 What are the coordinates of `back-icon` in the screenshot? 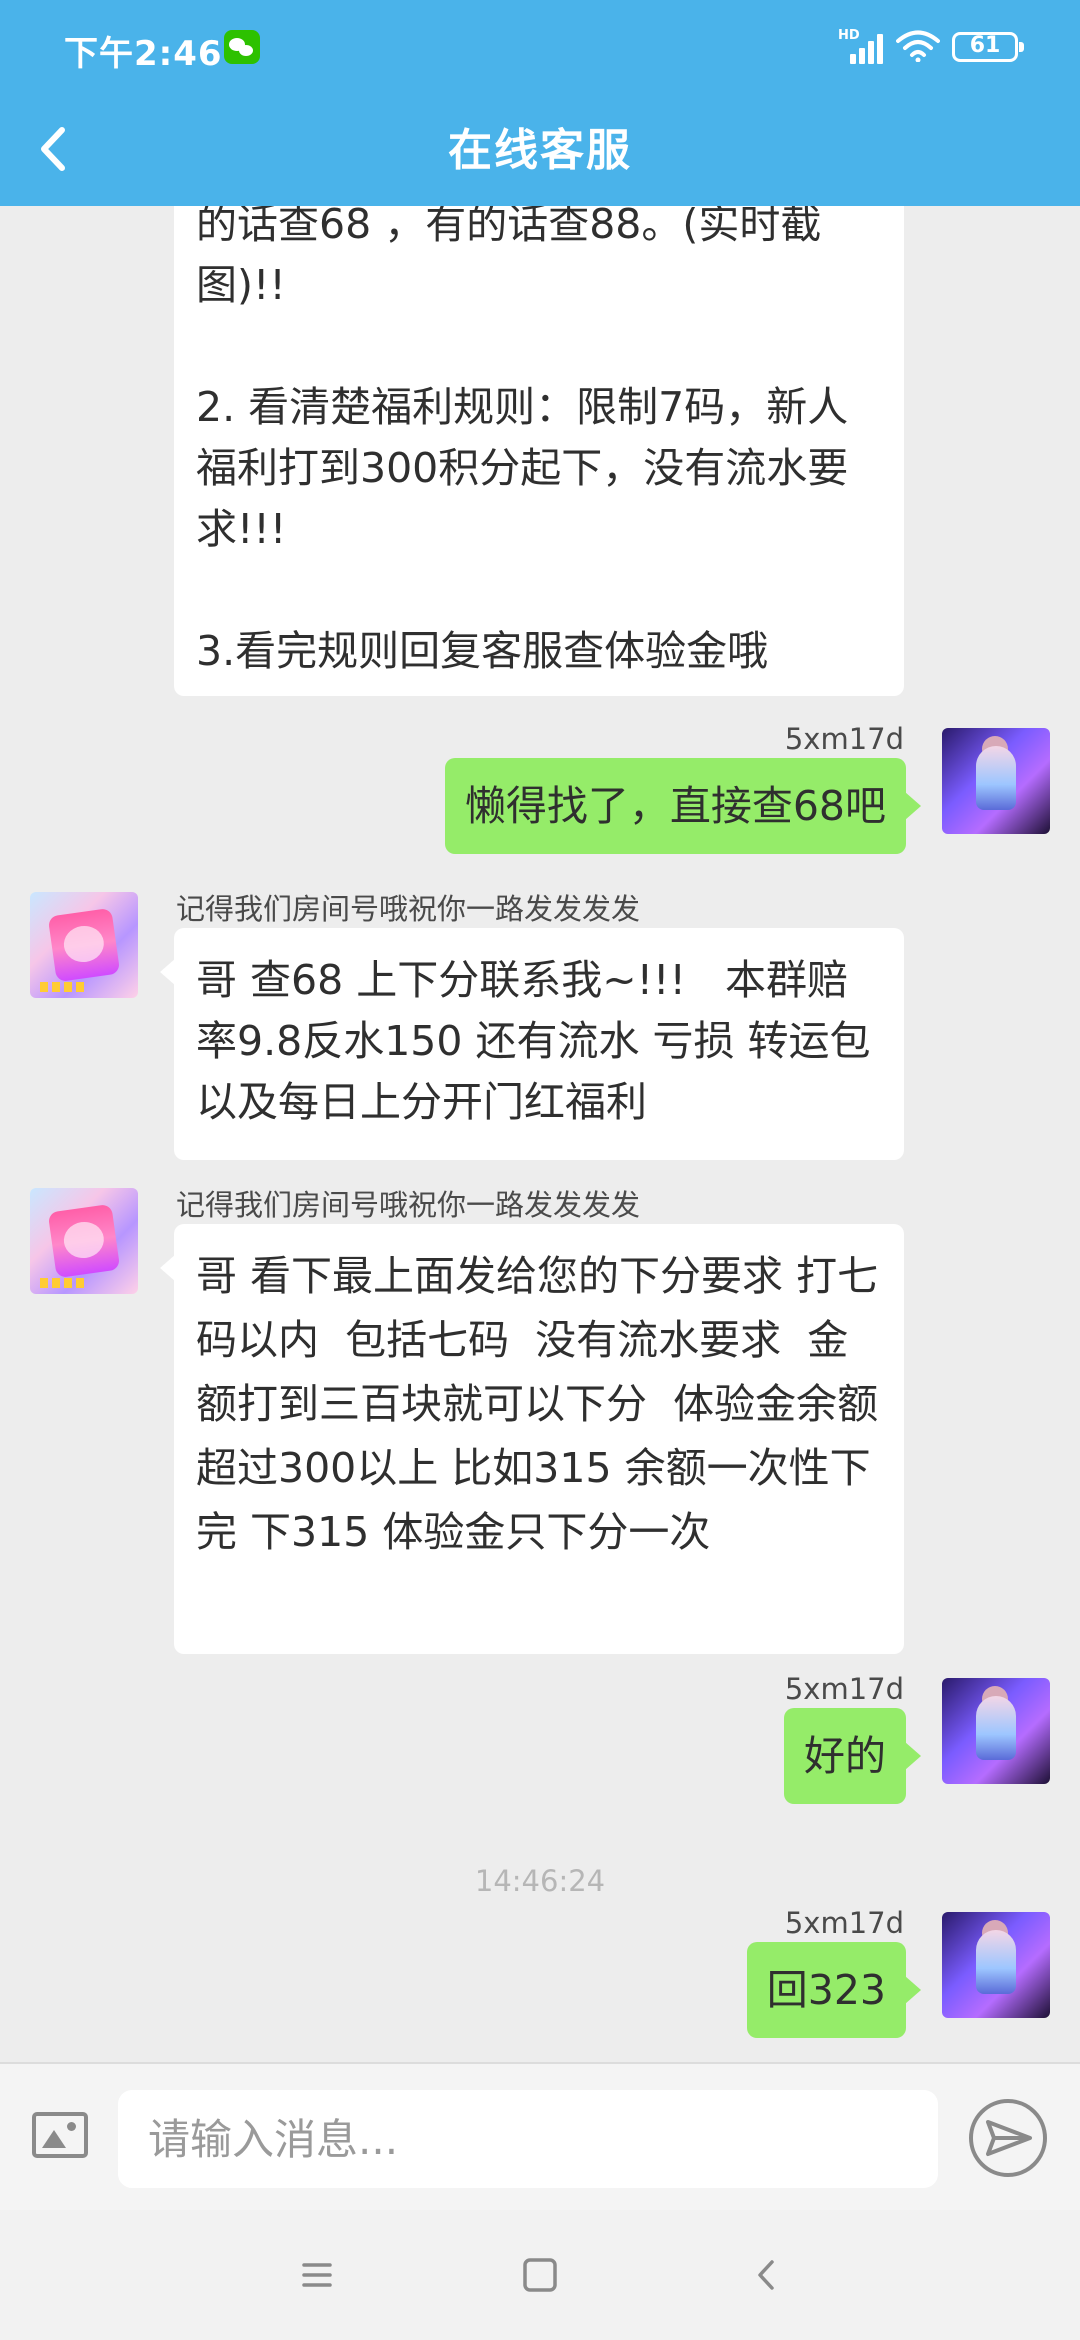 It's located at (767, 2275).